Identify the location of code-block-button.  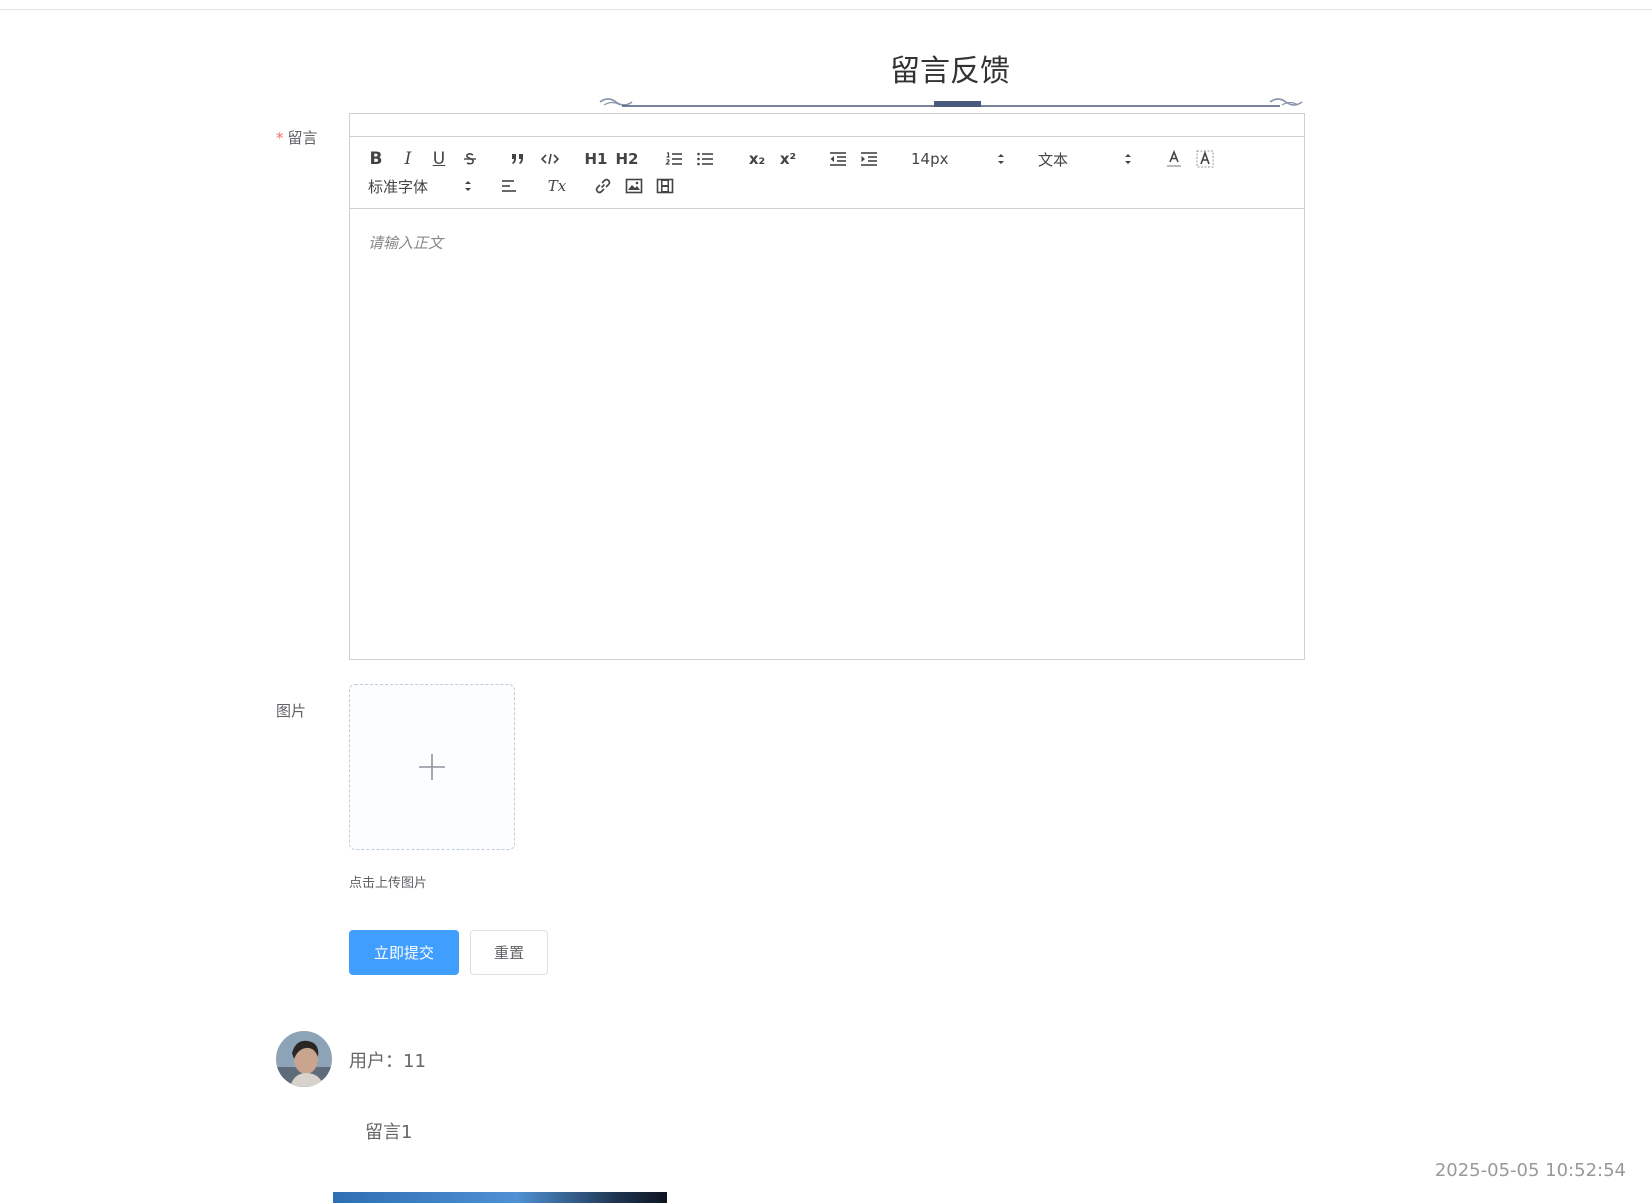
(550, 159).